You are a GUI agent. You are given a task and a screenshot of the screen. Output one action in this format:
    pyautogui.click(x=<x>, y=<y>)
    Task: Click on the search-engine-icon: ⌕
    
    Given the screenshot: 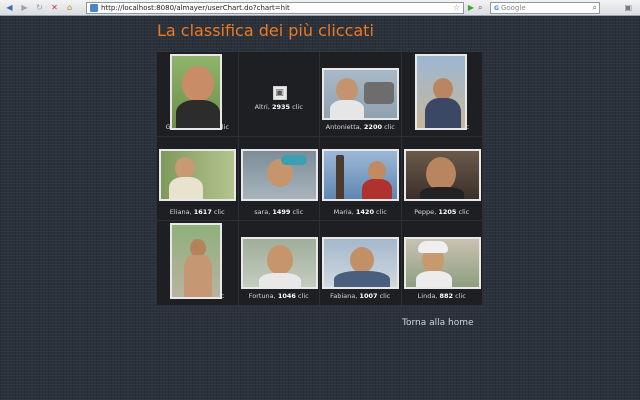 What is the action you would take?
    pyautogui.click(x=483, y=8)
    